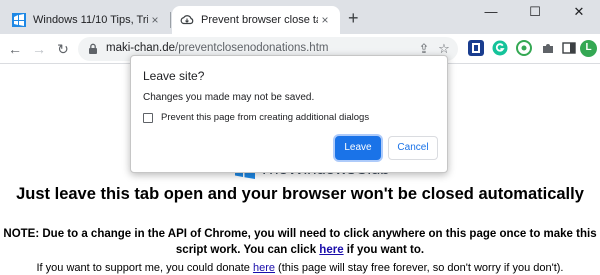 The image size is (600, 275). What do you see at coordinates (524, 48) in the screenshot?
I see `extension-green-icon` at bounding box center [524, 48].